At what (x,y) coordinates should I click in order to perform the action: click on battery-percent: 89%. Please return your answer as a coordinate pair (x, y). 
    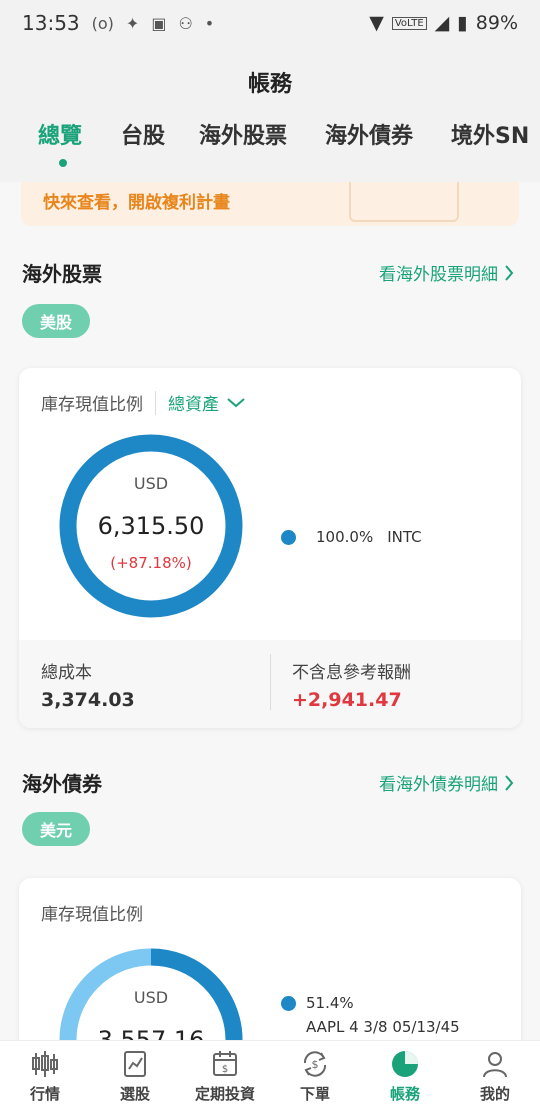
    Looking at the image, I should click on (496, 23).